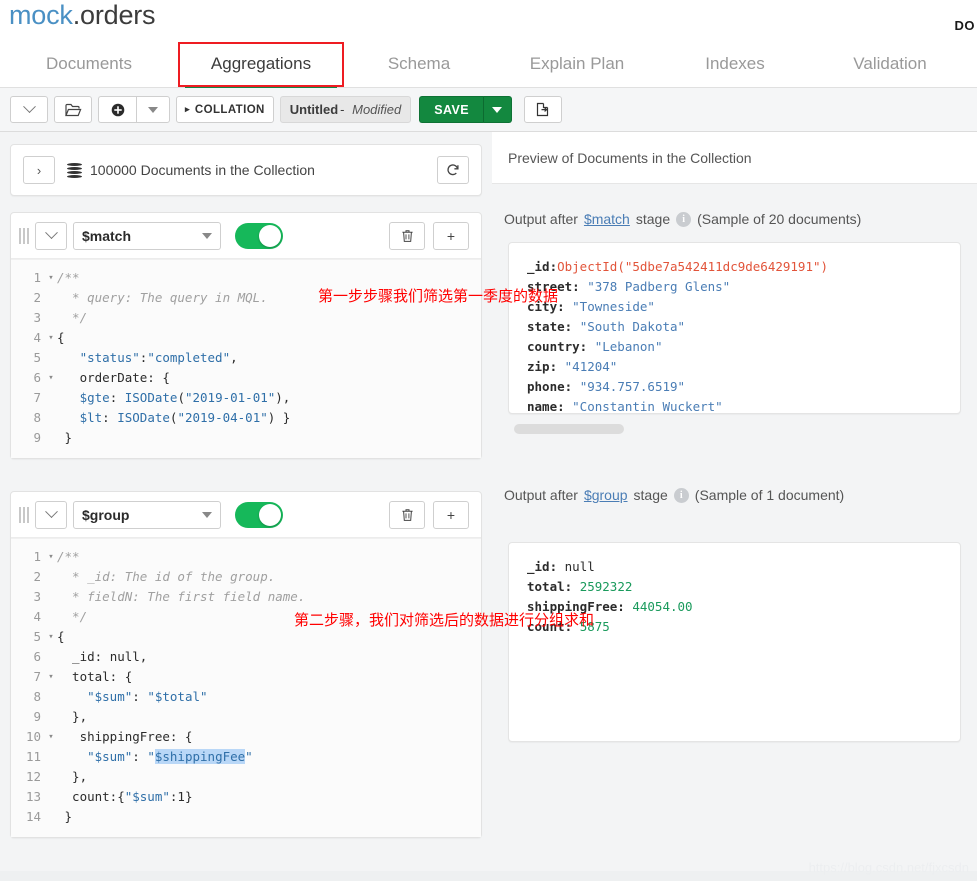  Describe the element at coordinates (37, 417) in the screenshot. I see `line-number: 8` at that location.